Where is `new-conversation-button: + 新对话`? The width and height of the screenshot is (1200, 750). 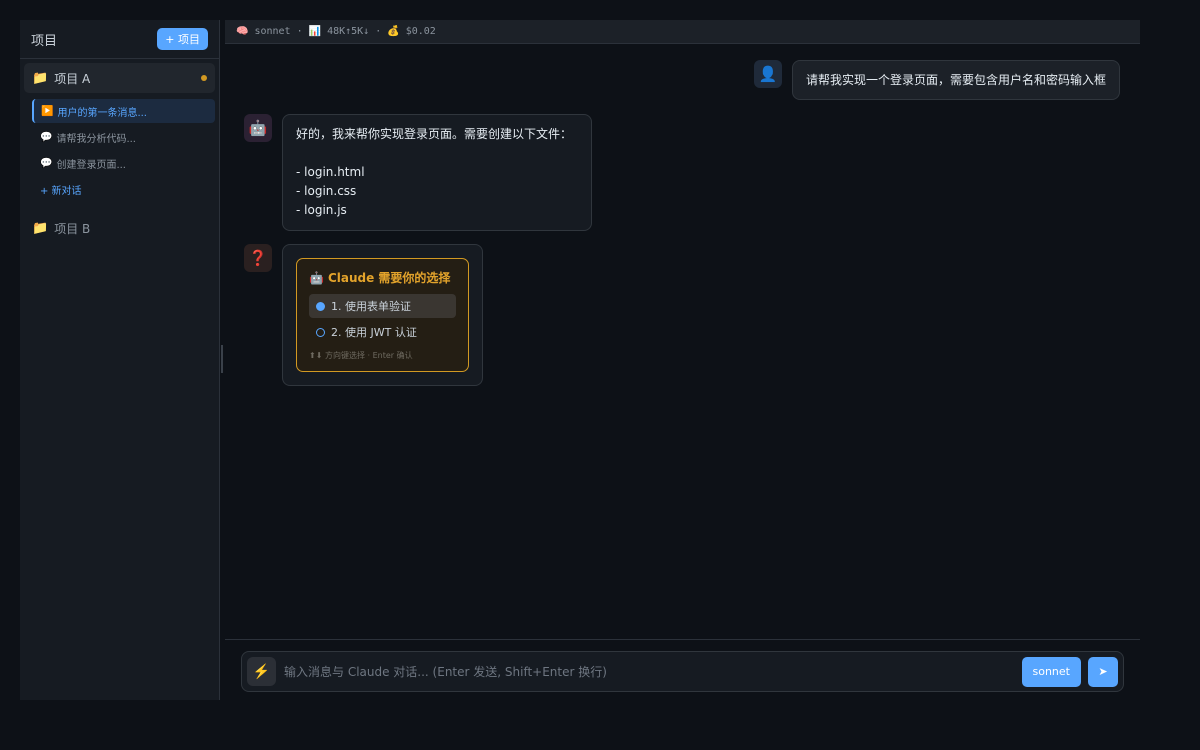 new-conversation-button: + 新对话 is located at coordinates (123, 189).